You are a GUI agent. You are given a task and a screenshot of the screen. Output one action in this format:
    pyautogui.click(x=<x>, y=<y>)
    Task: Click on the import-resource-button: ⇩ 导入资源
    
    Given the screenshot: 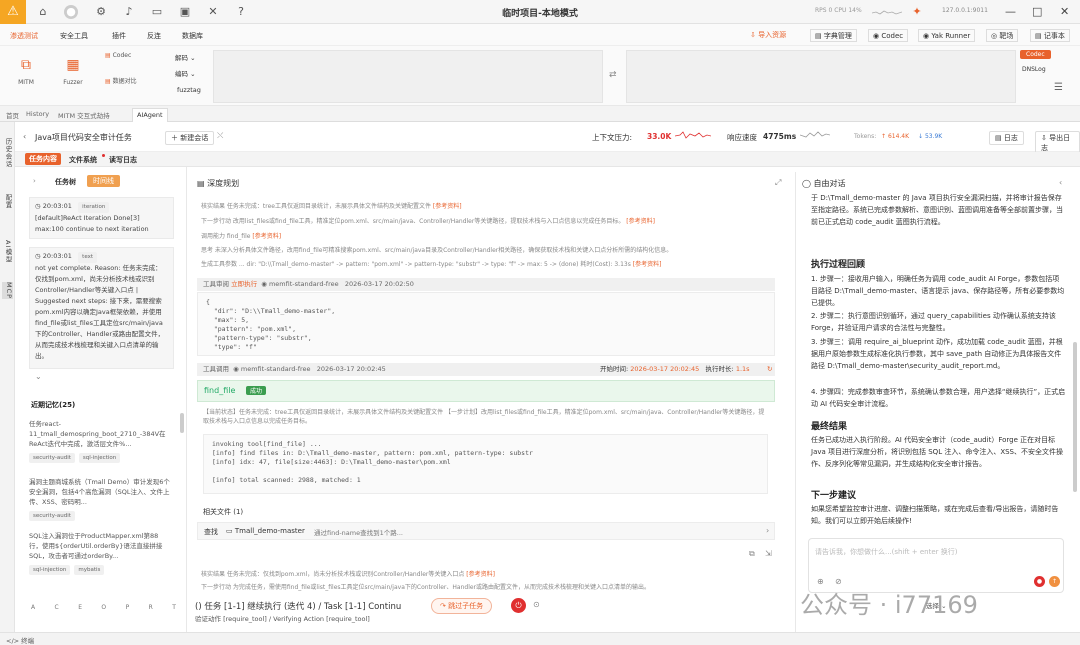 What is the action you would take?
    pyautogui.click(x=768, y=35)
    